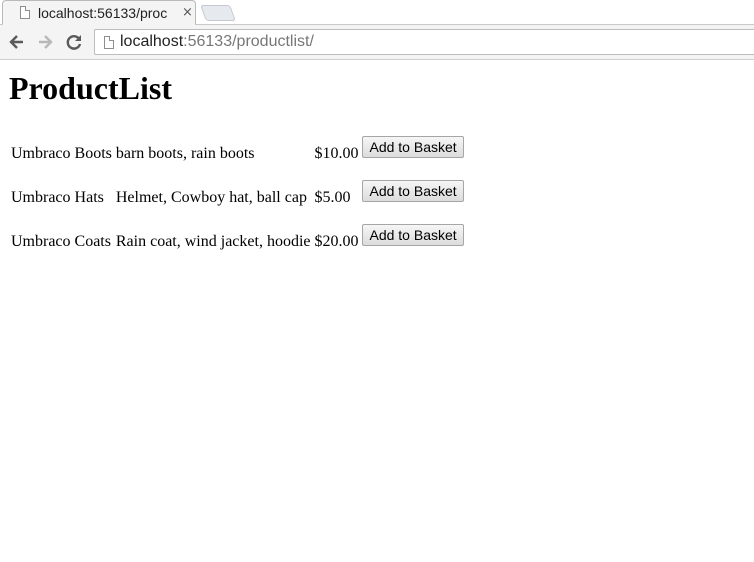 The height and width of the screenshot is (562, 754). I want to click on tab-strip: localhost:56133/proc ×, so click(377, 12).